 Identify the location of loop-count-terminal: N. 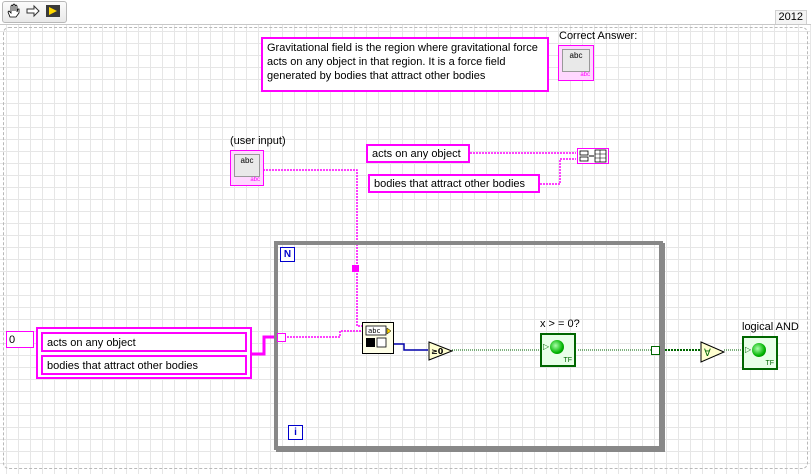
(287, 254).